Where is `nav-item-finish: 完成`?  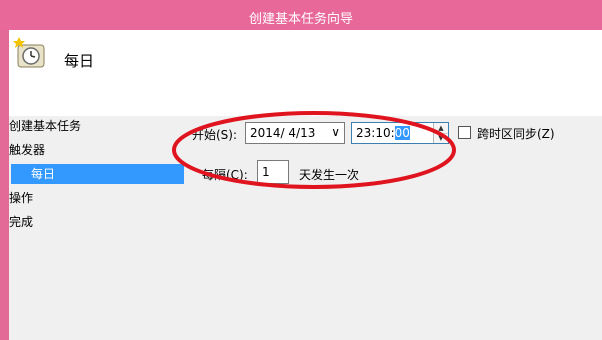
nav-item-finish: 完成 is located at coordinates (96, 222).